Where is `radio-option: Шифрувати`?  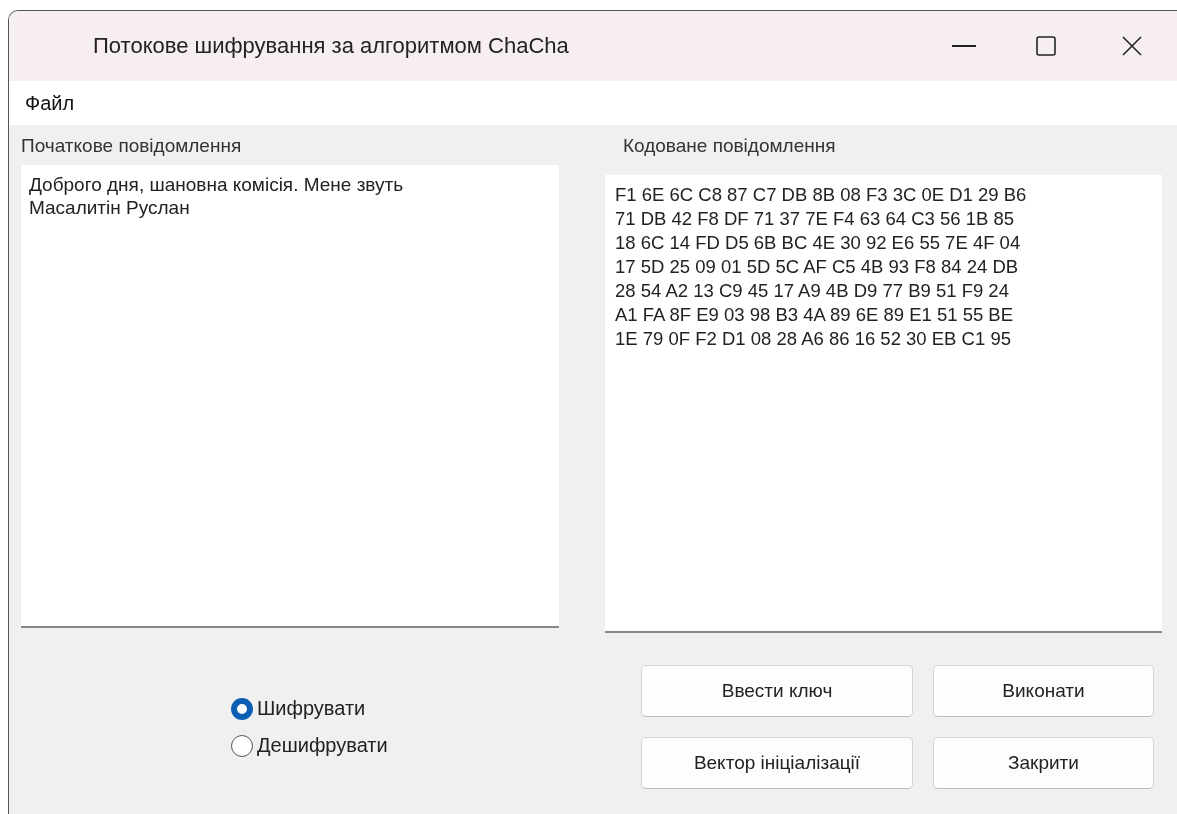 radio-option: Шифрувати is located at coordinates (425, 708).